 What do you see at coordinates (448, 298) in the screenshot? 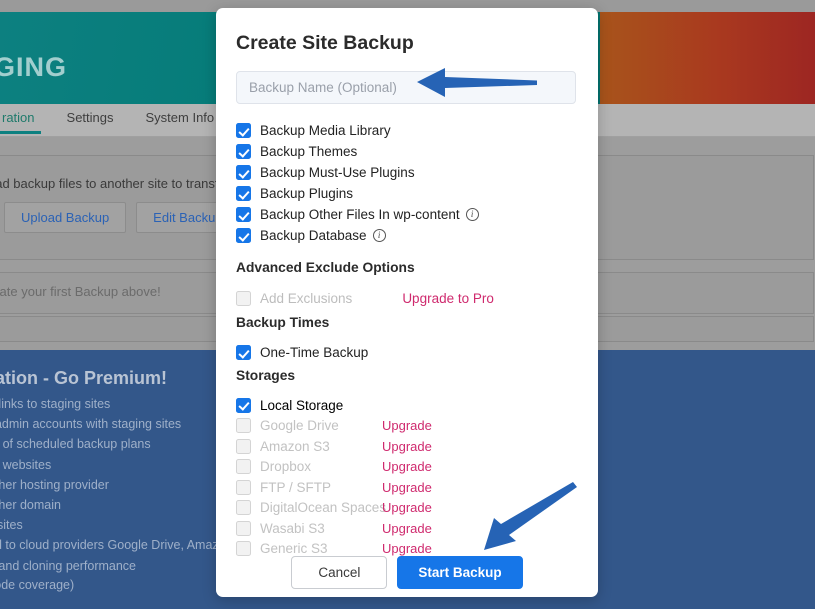
I see `upgrade-to-pro-link: Upgrade to Pro` at bounding box center [448, 298].